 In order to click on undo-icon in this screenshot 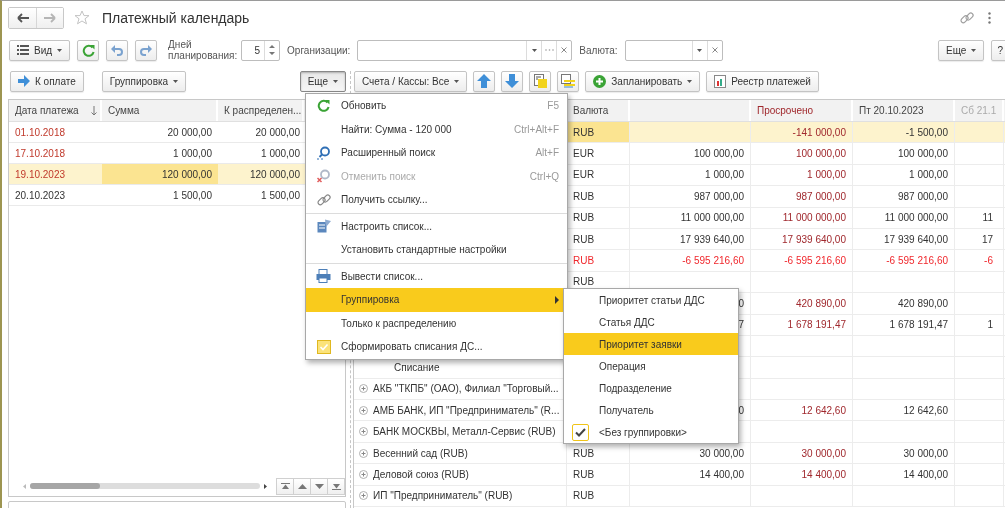, I will do `click(117, 50)`.